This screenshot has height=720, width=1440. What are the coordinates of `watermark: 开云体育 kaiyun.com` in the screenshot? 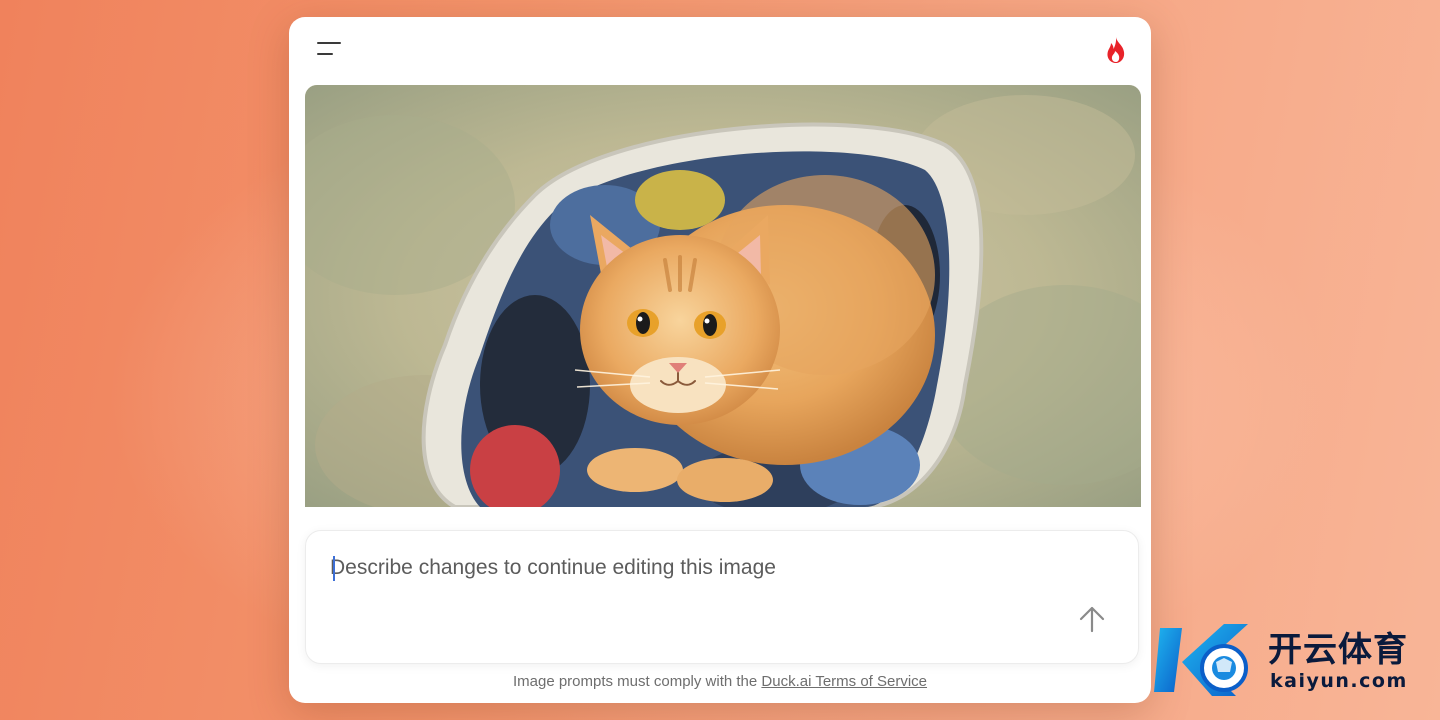 It's located at (1292, 660).